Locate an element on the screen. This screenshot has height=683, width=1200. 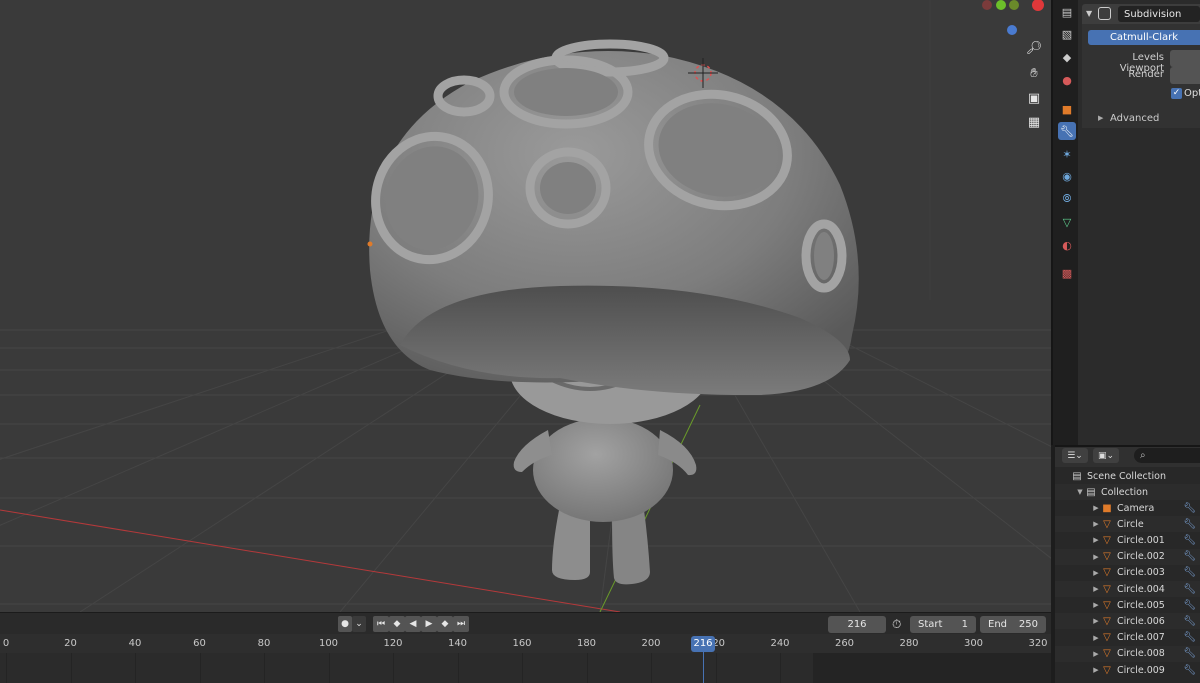
display-mode-icon: ☰⌄ is located at coordinates (1075, 455).